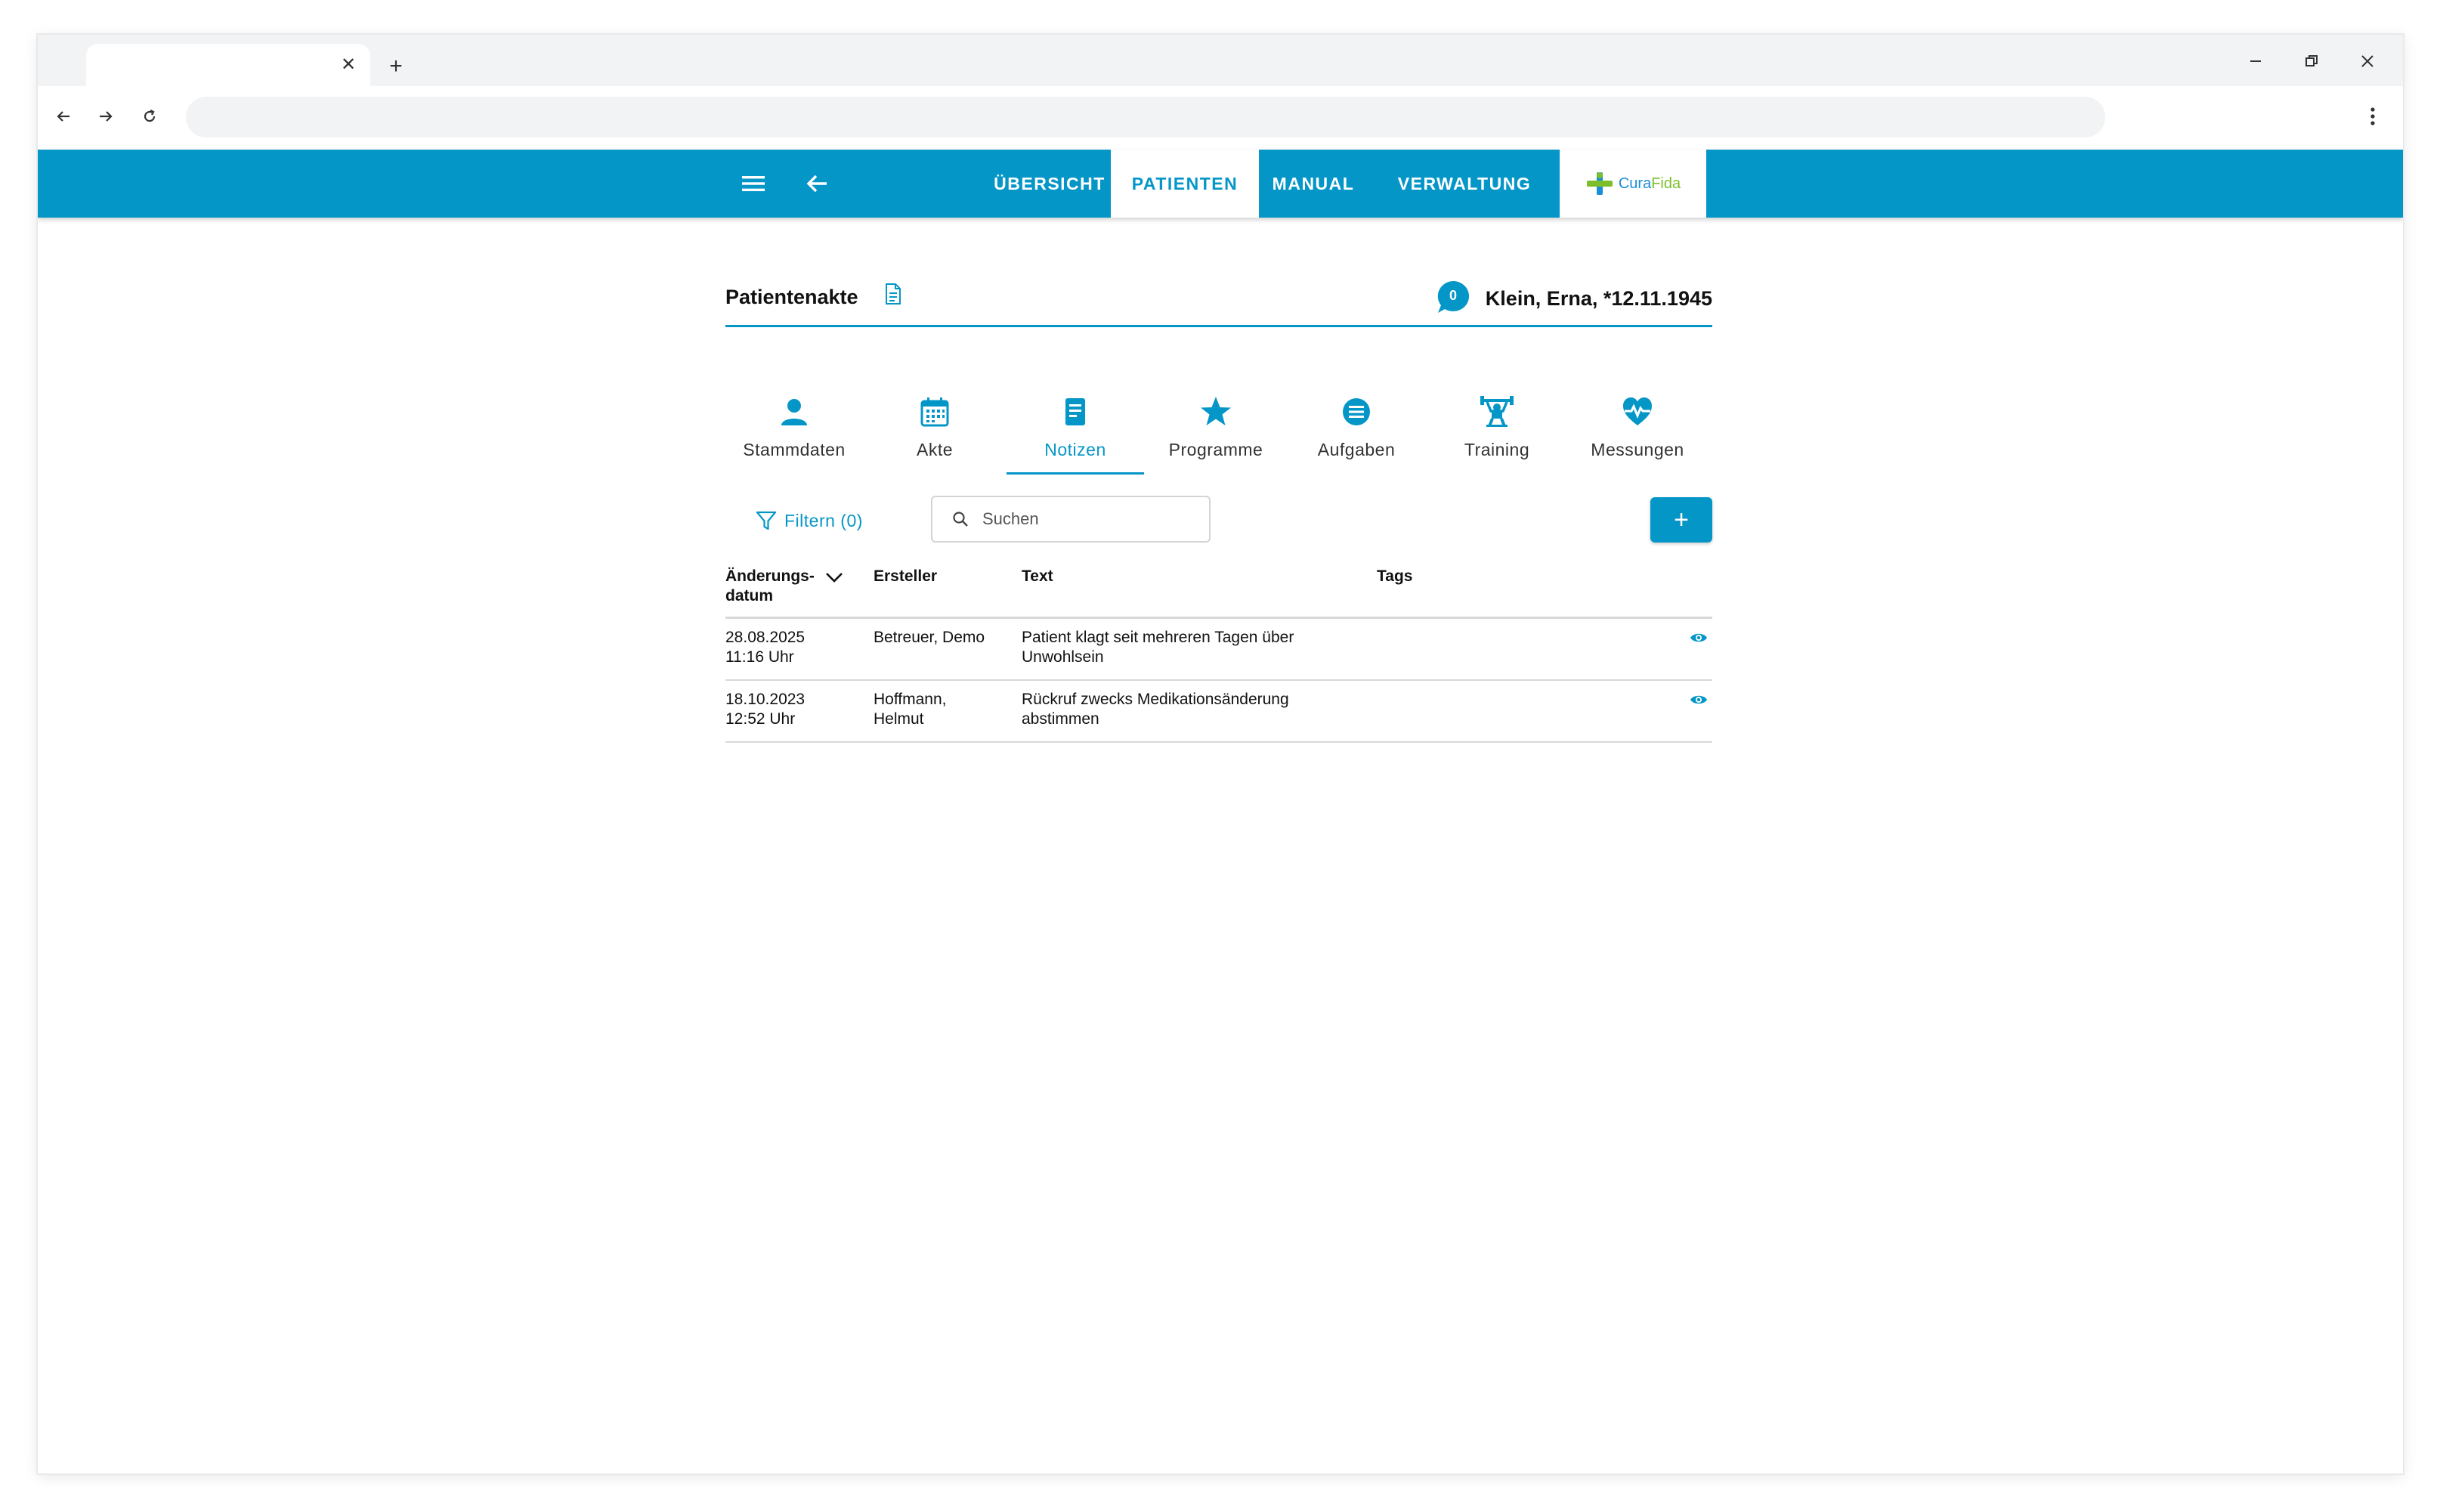  I want to click on tab-label: Akte, so click(935, 449).